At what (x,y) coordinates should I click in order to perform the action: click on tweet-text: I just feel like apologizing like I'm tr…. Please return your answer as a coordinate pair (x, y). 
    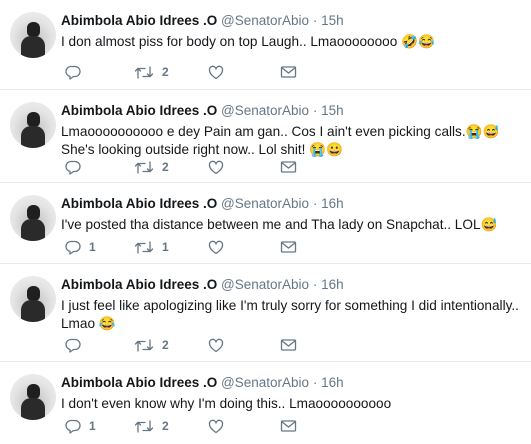
    Looking at the image, I should click on (290, 314).